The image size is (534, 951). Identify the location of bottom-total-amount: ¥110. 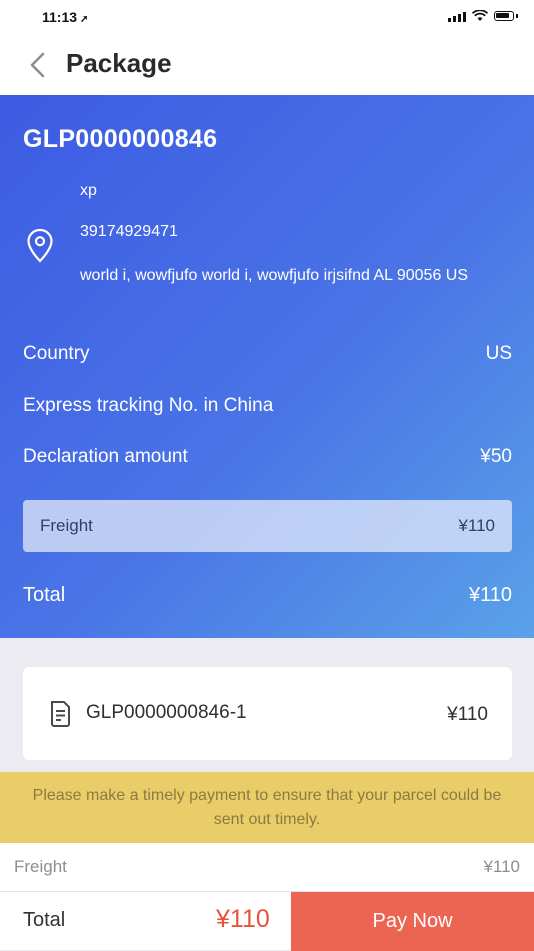
(243, 919).